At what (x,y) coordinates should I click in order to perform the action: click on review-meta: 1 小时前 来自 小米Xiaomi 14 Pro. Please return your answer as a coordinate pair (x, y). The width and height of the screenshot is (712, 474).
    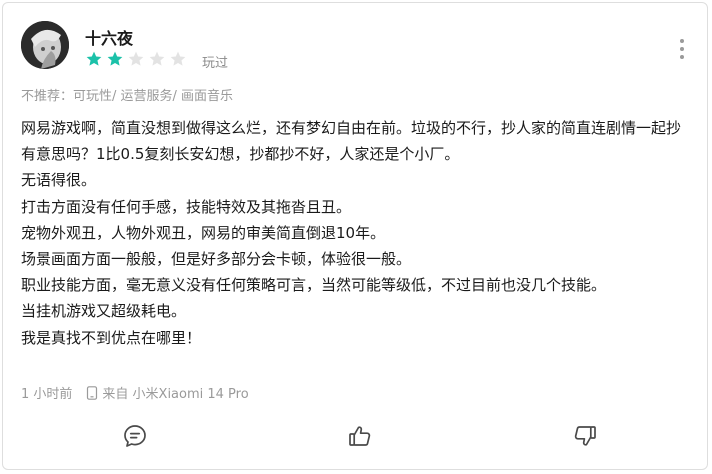
    Looking at the image, I should click on (135, 392).